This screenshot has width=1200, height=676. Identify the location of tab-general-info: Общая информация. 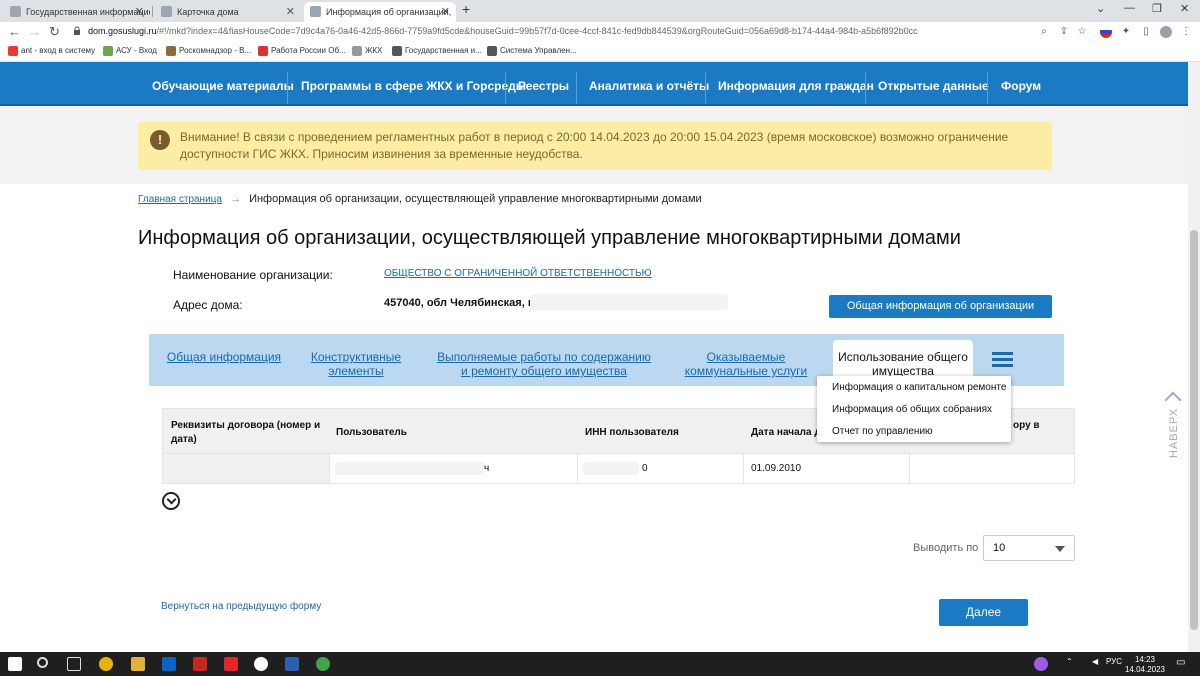
(224, 357).